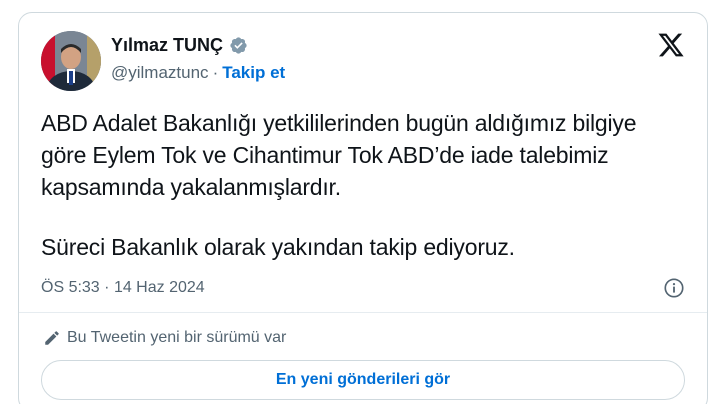 This screenshot has height=404, width=720. What do you see at coordinates (363, 312) in the screenshot?
I see `divider` at bounding box center [363, 312].